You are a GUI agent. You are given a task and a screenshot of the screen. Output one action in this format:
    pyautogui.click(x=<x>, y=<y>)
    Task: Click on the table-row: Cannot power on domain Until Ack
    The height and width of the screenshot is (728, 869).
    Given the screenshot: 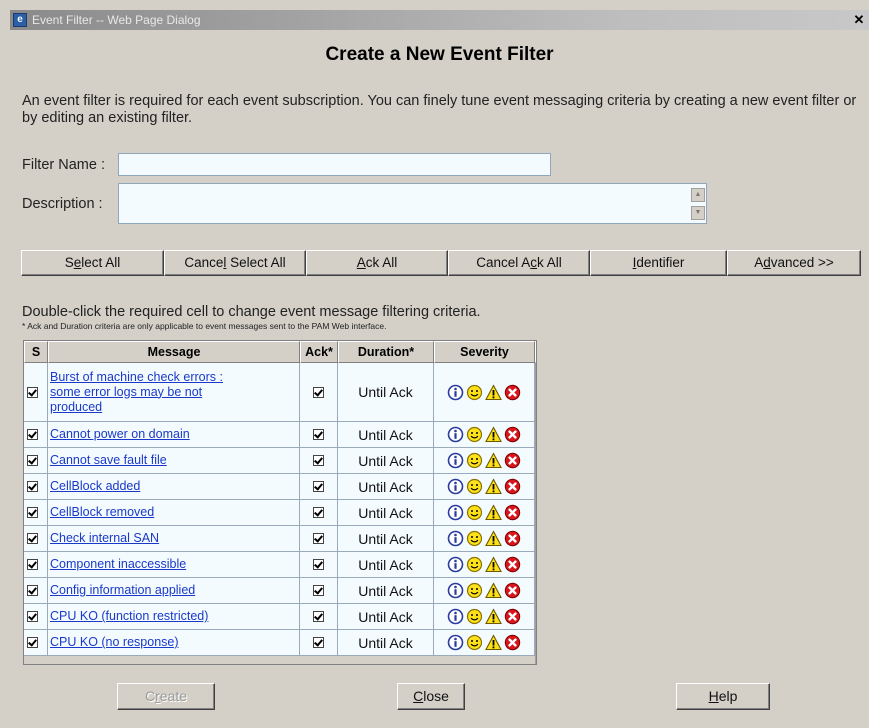 What is the action you would take?
    pyautogui.click(x=280, y=435)
    